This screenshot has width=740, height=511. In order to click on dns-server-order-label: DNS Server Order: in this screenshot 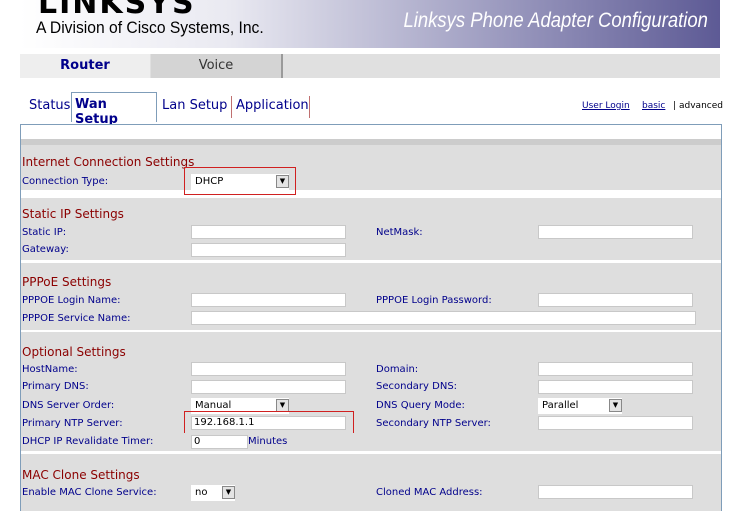, I will do `click(68, 405)`.